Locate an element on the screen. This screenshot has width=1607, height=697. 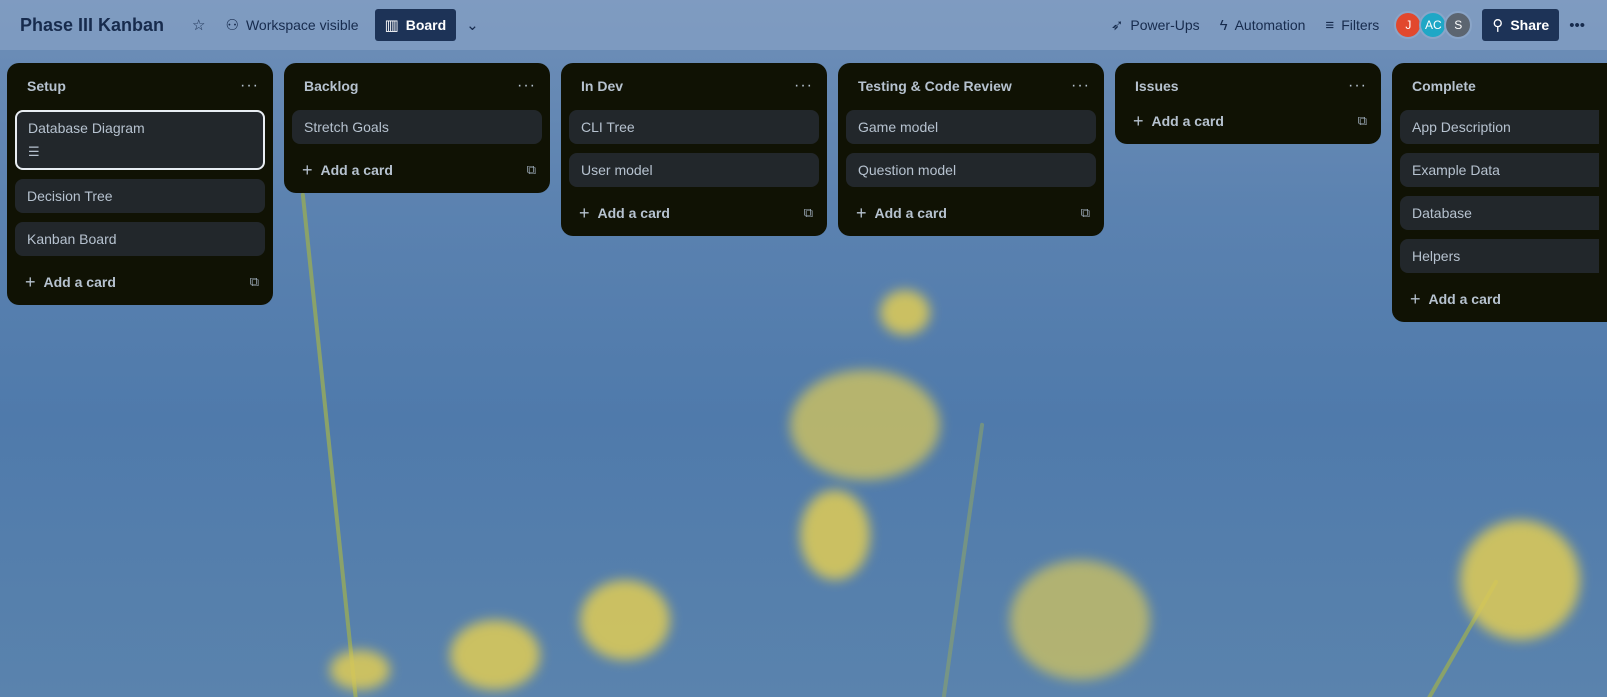
card-title: User model is located at coordinates (617, 170).